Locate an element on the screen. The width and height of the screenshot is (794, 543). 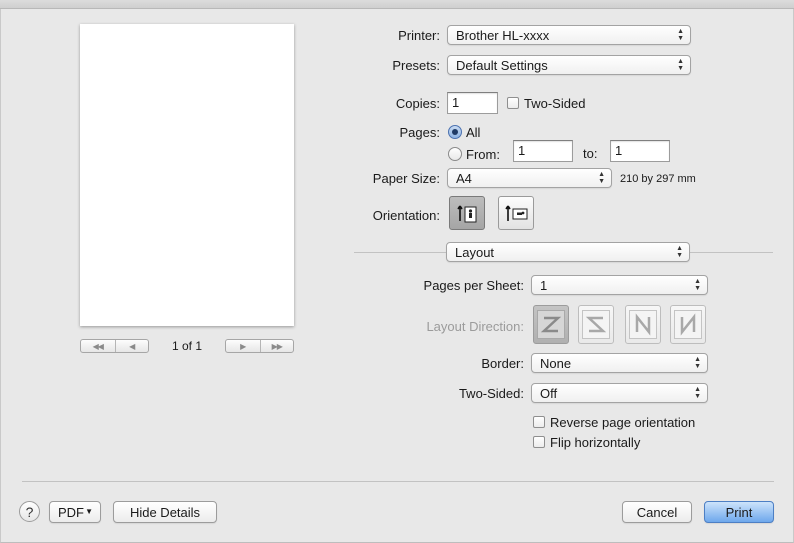
pdf-menu-button: PDF ▼ is located at coordinates (75, 512).